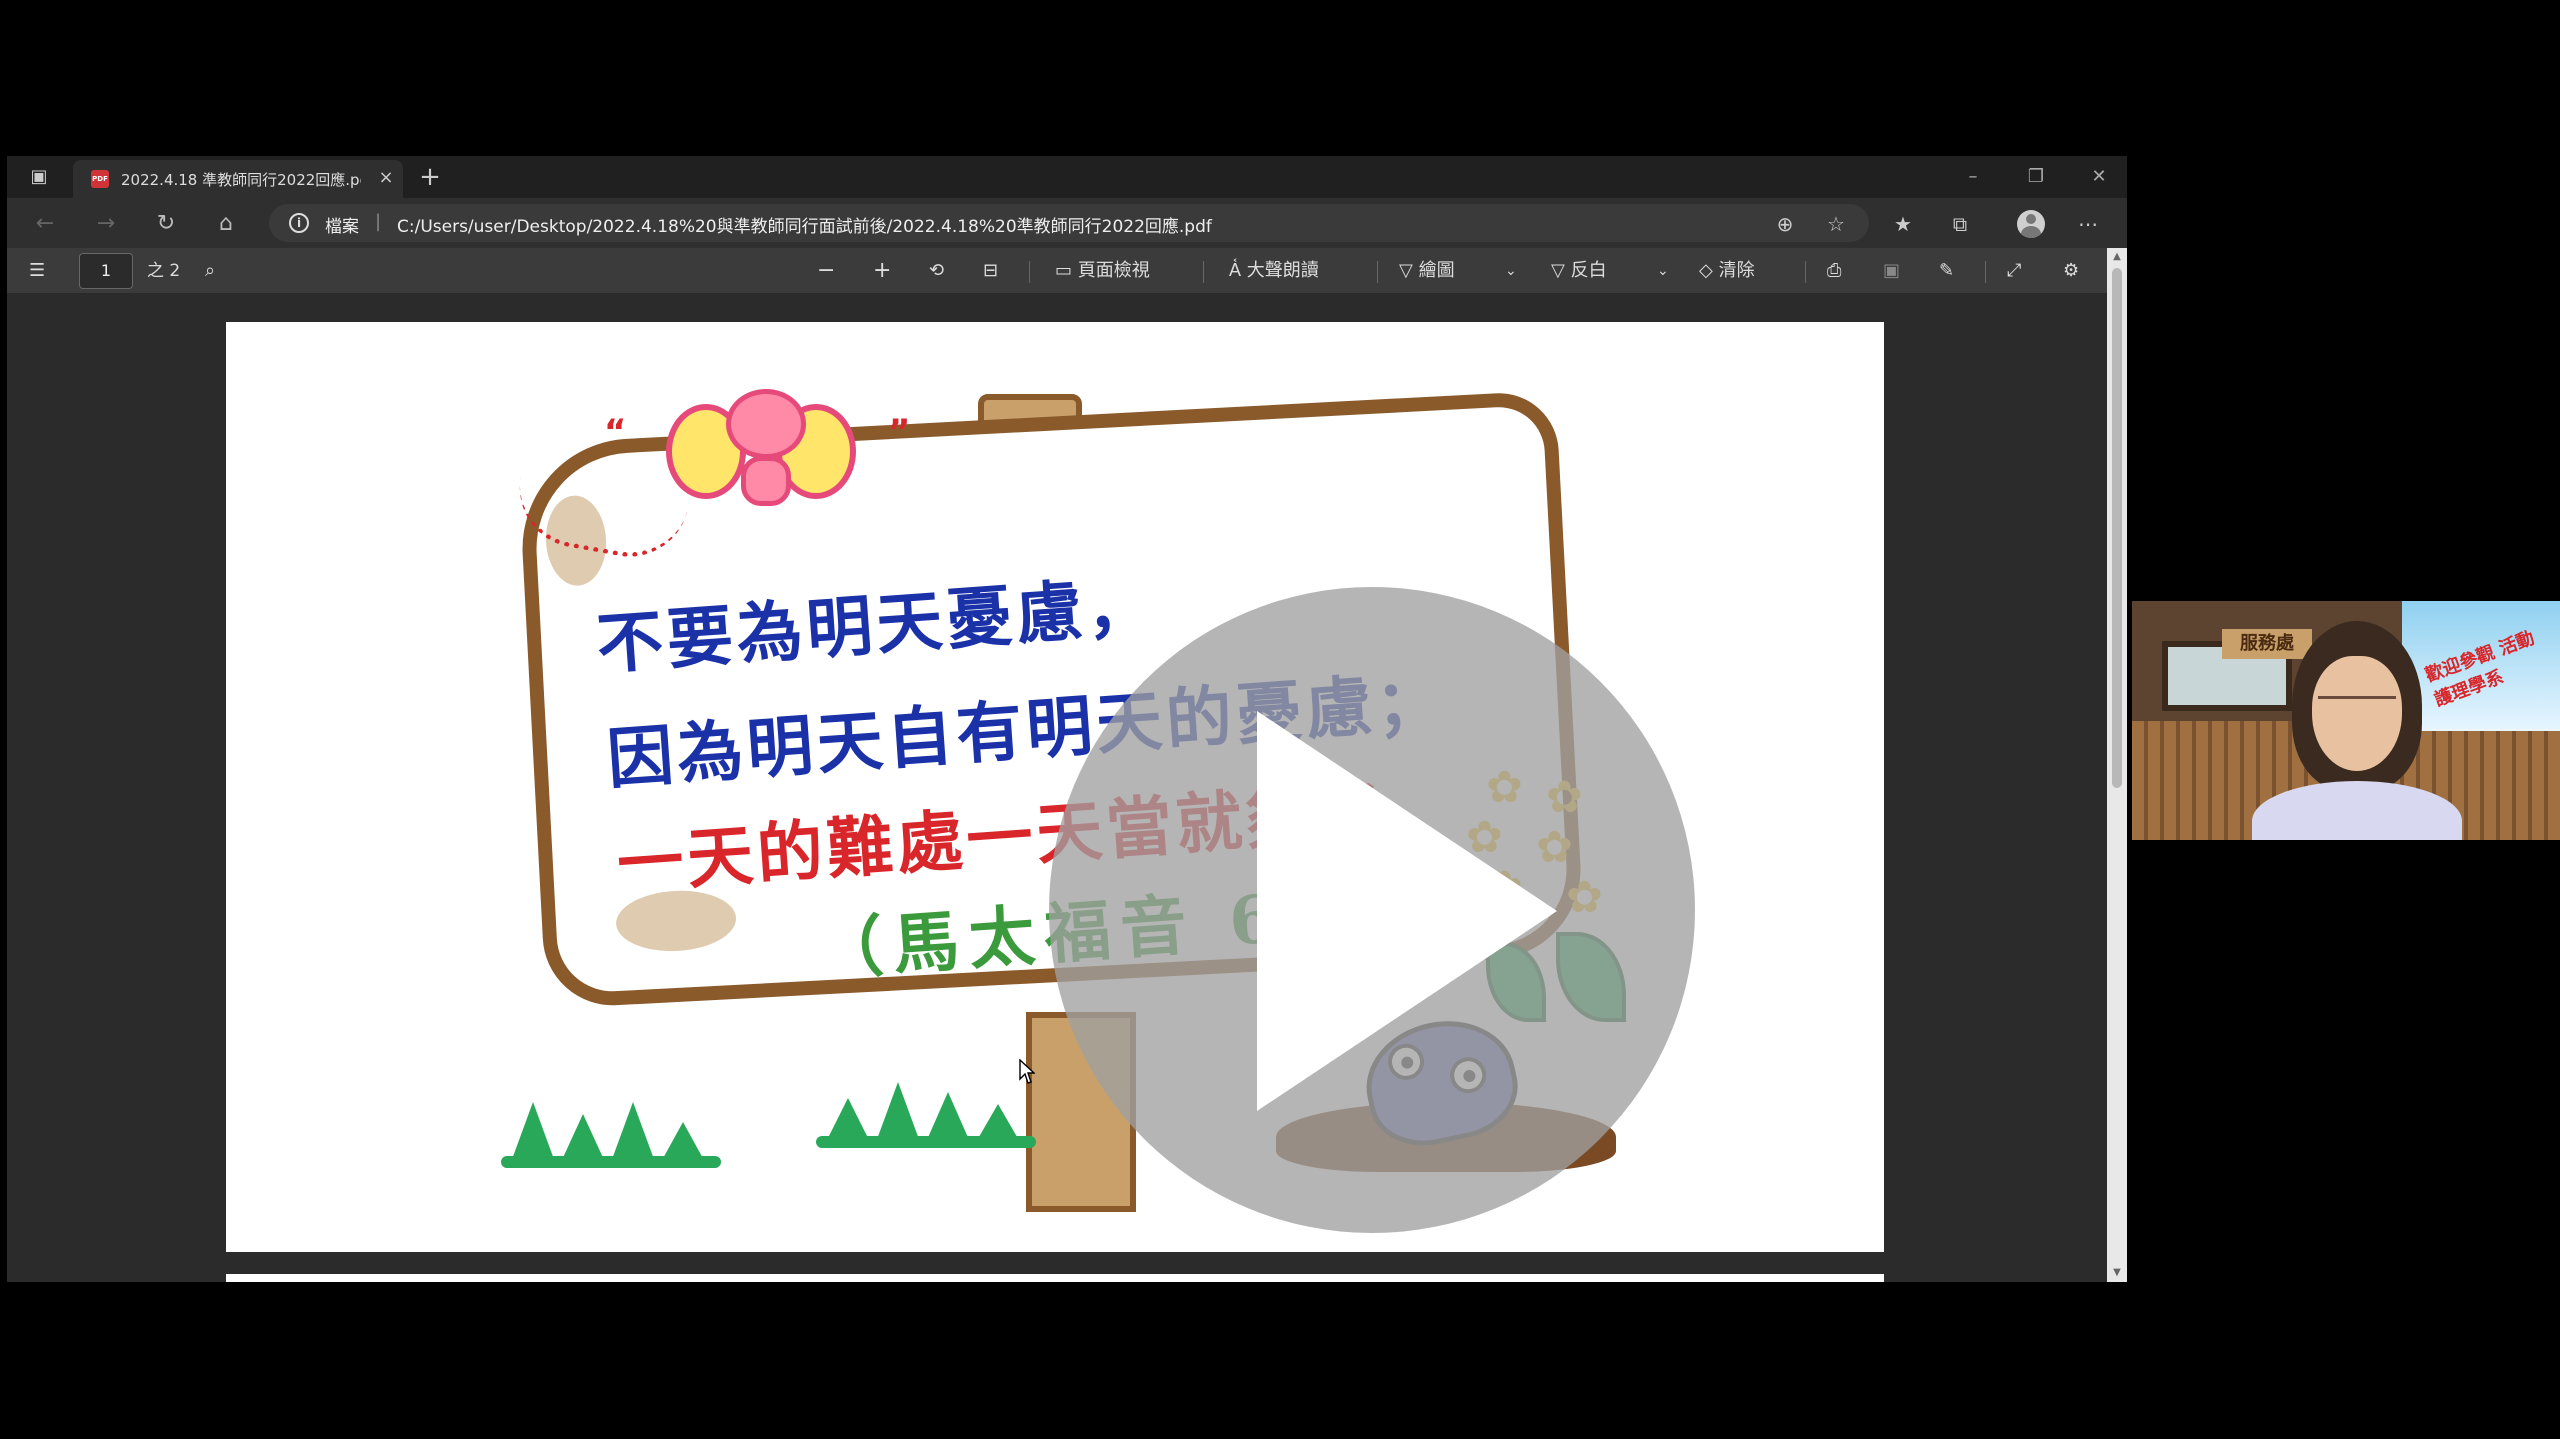 The height and width of the screenshot is (1439, 2560). What do you see at coordinates (210, 271) in the screenshot?
I see `search-icon: ⌕` at bounding box center [210, 271].